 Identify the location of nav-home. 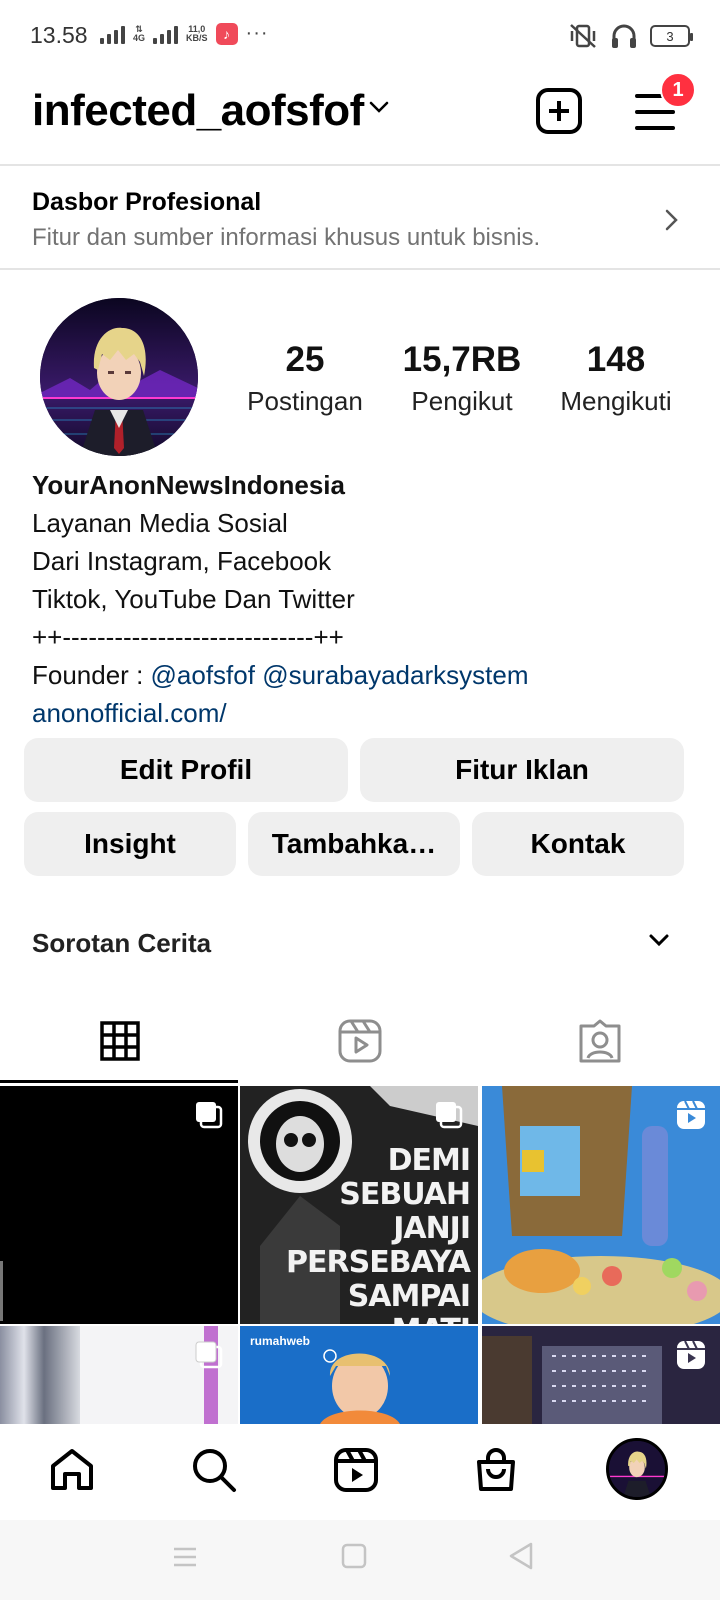
(72, 1470).